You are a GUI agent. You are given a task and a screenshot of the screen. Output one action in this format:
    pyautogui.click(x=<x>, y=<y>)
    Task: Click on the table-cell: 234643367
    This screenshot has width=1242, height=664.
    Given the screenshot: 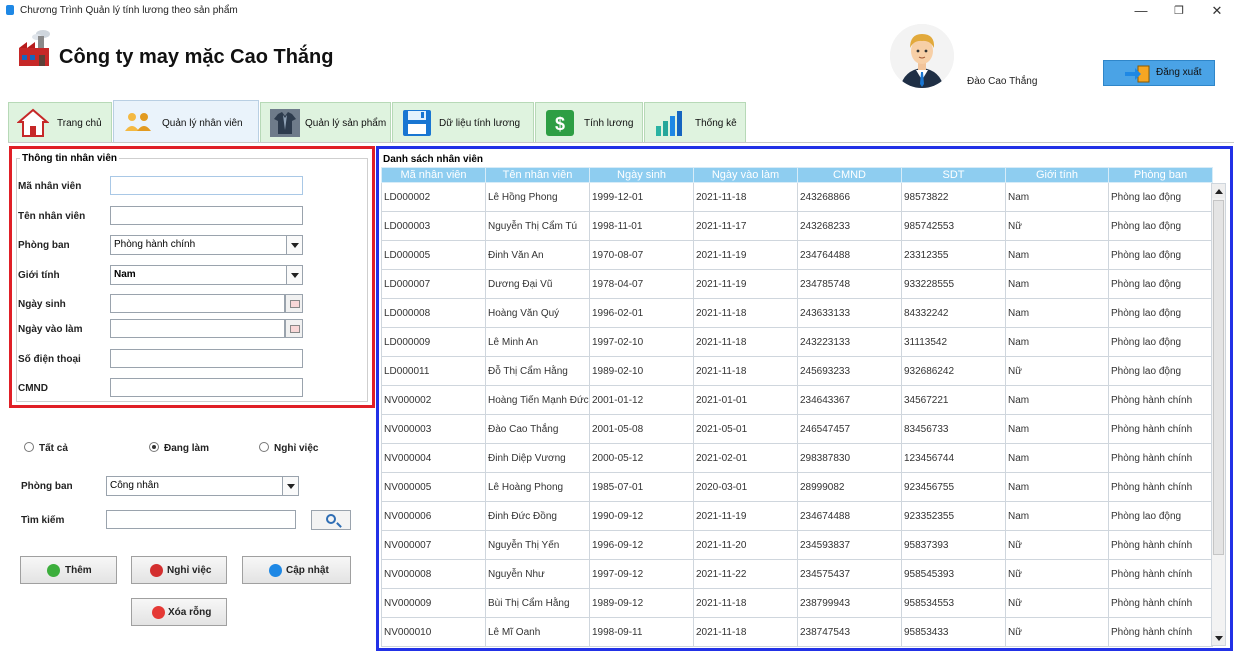 What is the action you would take?
    pyautogui.click(x=849, y=400)
    